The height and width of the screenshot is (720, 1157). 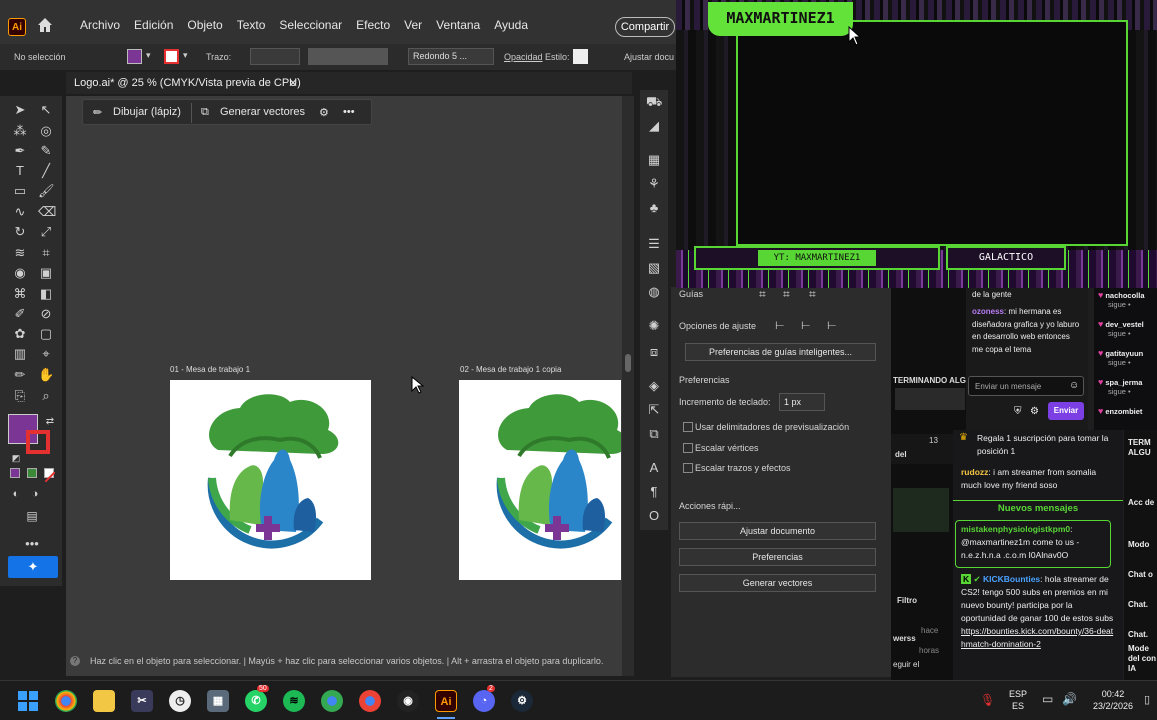 I want to click on help-icon: ?, so click(x=75, y=661).